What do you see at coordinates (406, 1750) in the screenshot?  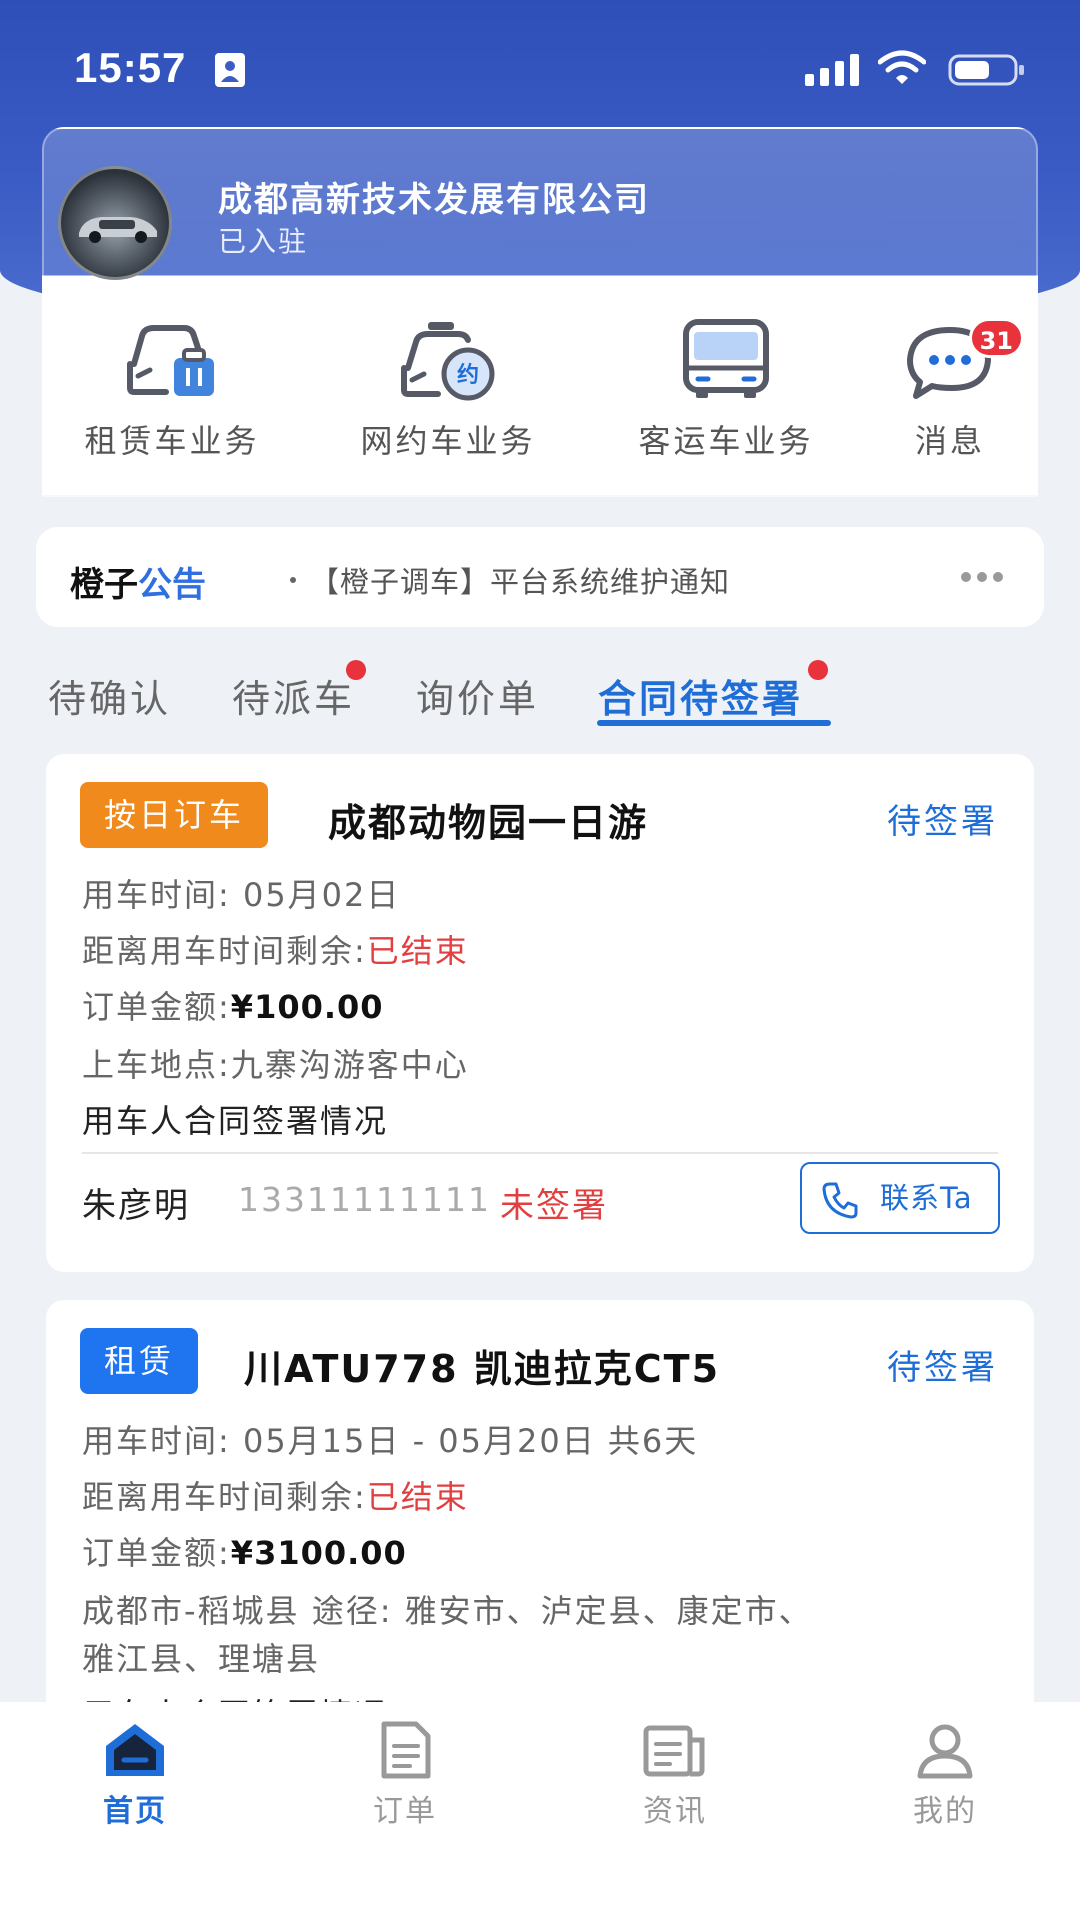 I see `order-document-icon` at bounding box center [406, 1750].